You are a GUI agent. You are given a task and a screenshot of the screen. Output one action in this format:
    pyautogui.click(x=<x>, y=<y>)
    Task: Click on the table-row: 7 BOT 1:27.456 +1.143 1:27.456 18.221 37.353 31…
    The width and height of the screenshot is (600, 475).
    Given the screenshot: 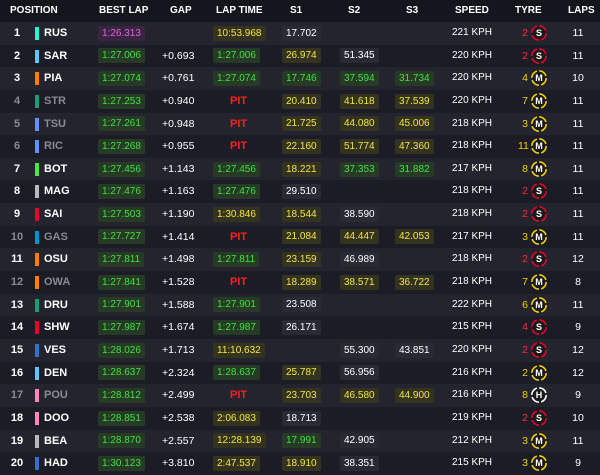 What is the action you would take?
    pyautogui.click(x=300, y=169)
    